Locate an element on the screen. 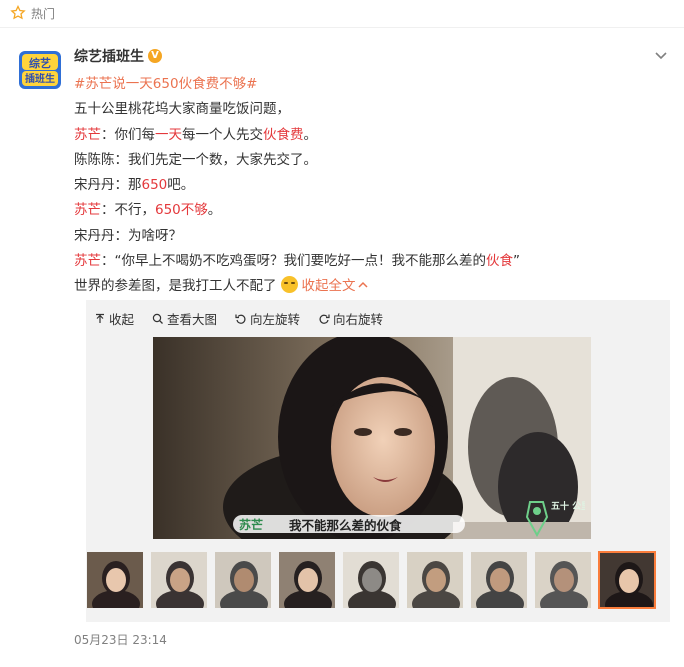  last-line: 世界的参差图，是我打工人不配了 收起全文 is located at coordinates (369, 286).